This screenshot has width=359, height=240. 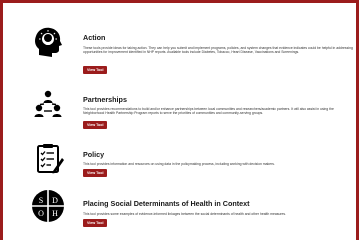 I want to click on tool-title: Policy, so click(x=94, y=154).